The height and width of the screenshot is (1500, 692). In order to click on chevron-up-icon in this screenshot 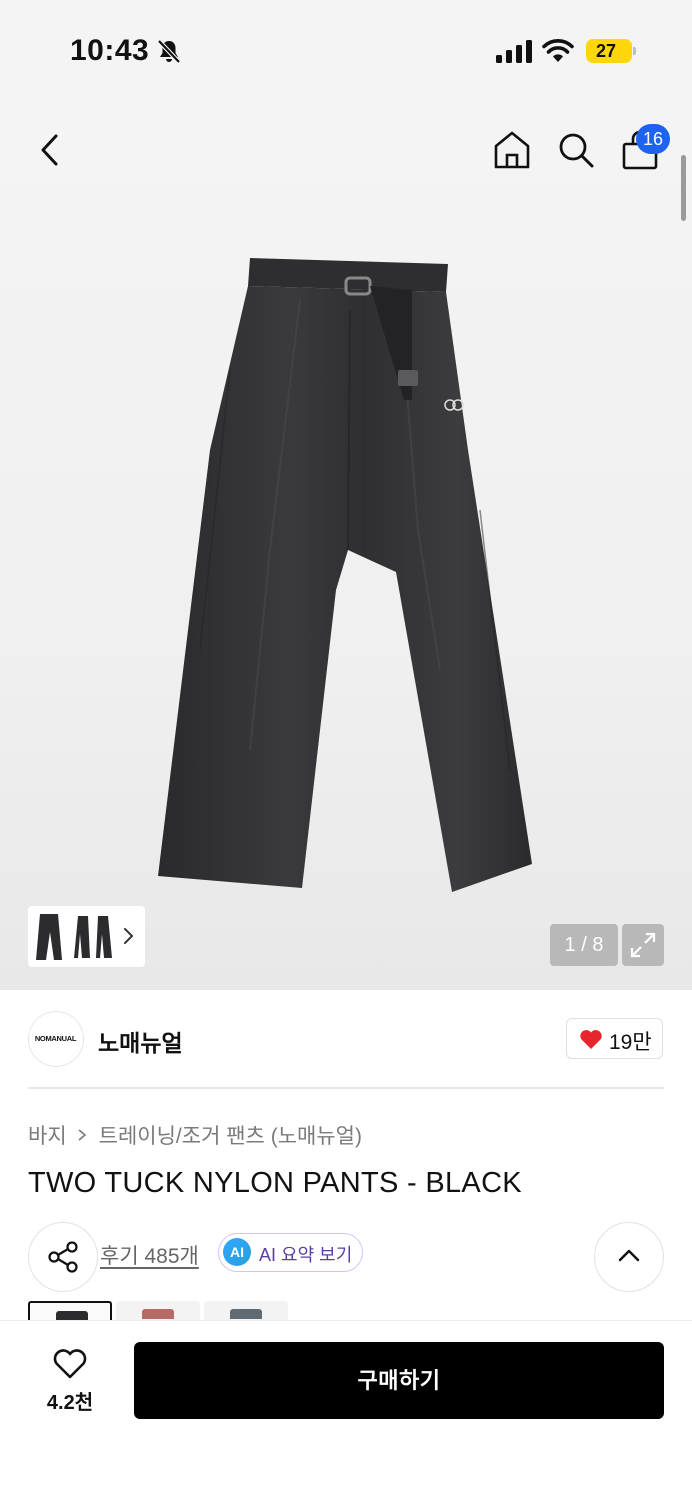, I will do `click(629, 1255)`.